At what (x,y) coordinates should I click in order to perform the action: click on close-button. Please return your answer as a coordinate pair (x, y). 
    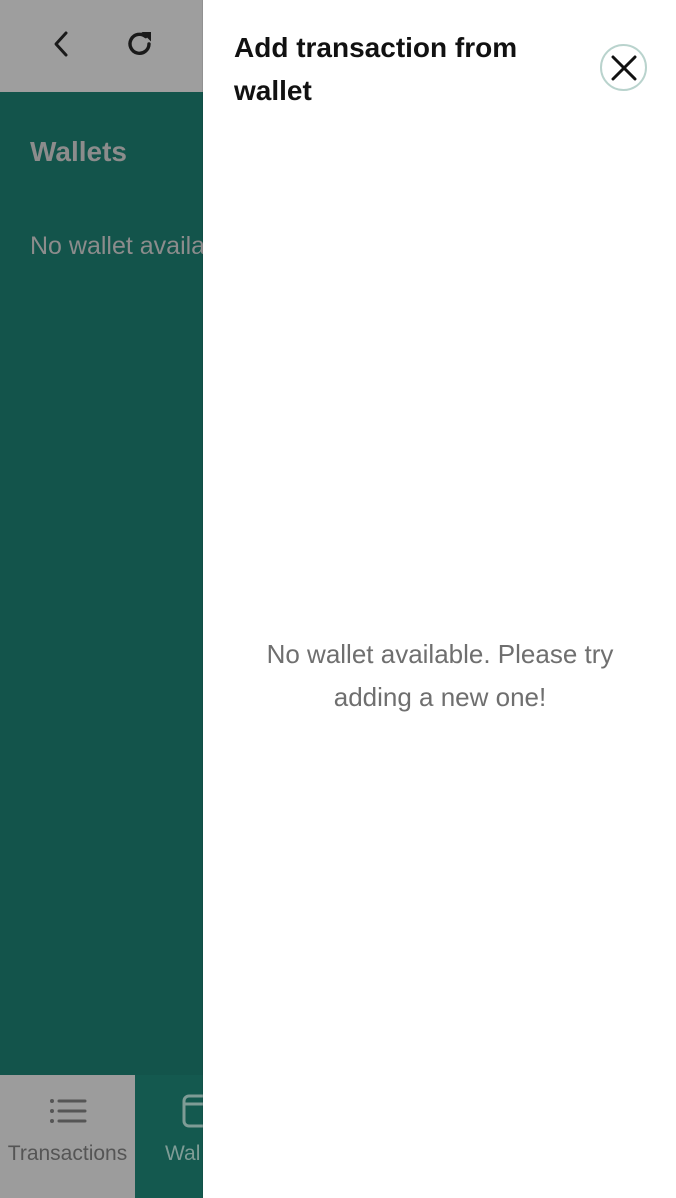
    Looking at the image, I should click on (623, 67).